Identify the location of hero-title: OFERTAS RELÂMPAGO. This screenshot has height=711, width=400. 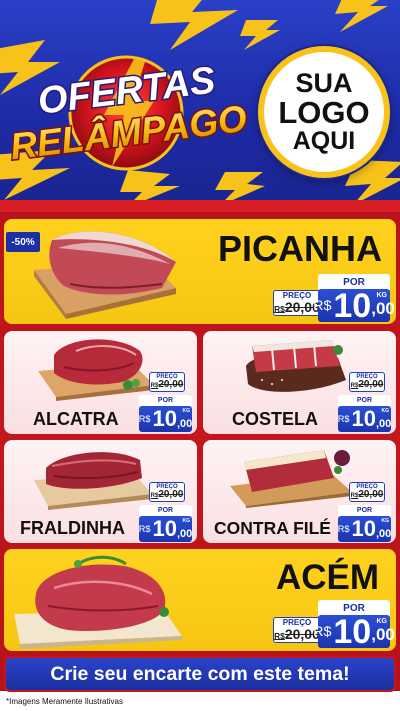
(129, 110).